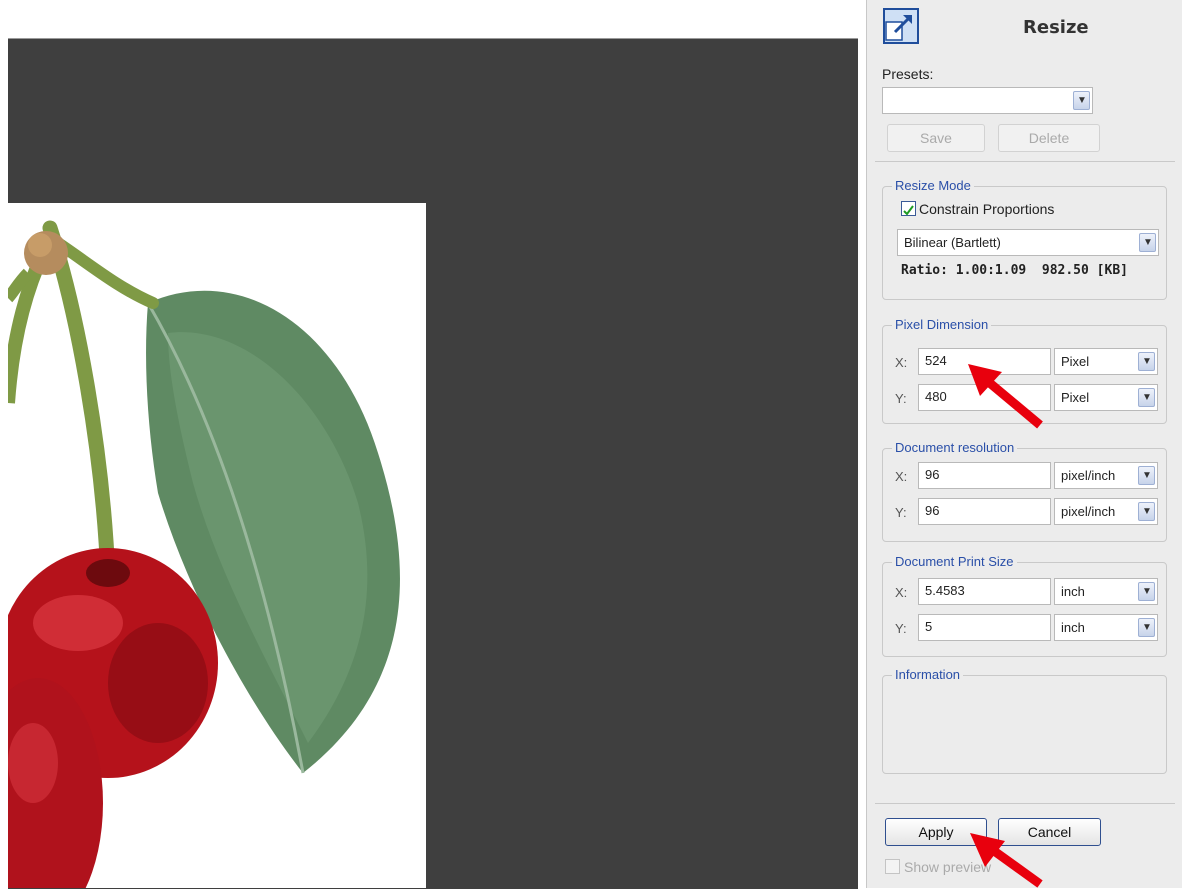  What do you see at coordinates (933, 185) in the screenshot?
I see `resize-mode-title: Resize Mode` at bounding box center [933, 185].